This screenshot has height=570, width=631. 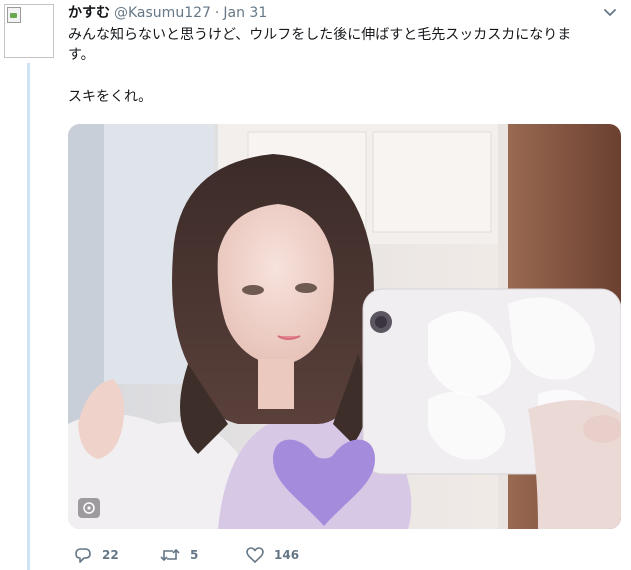 I want to click on like-button: 146, so click(x=272, y=555).